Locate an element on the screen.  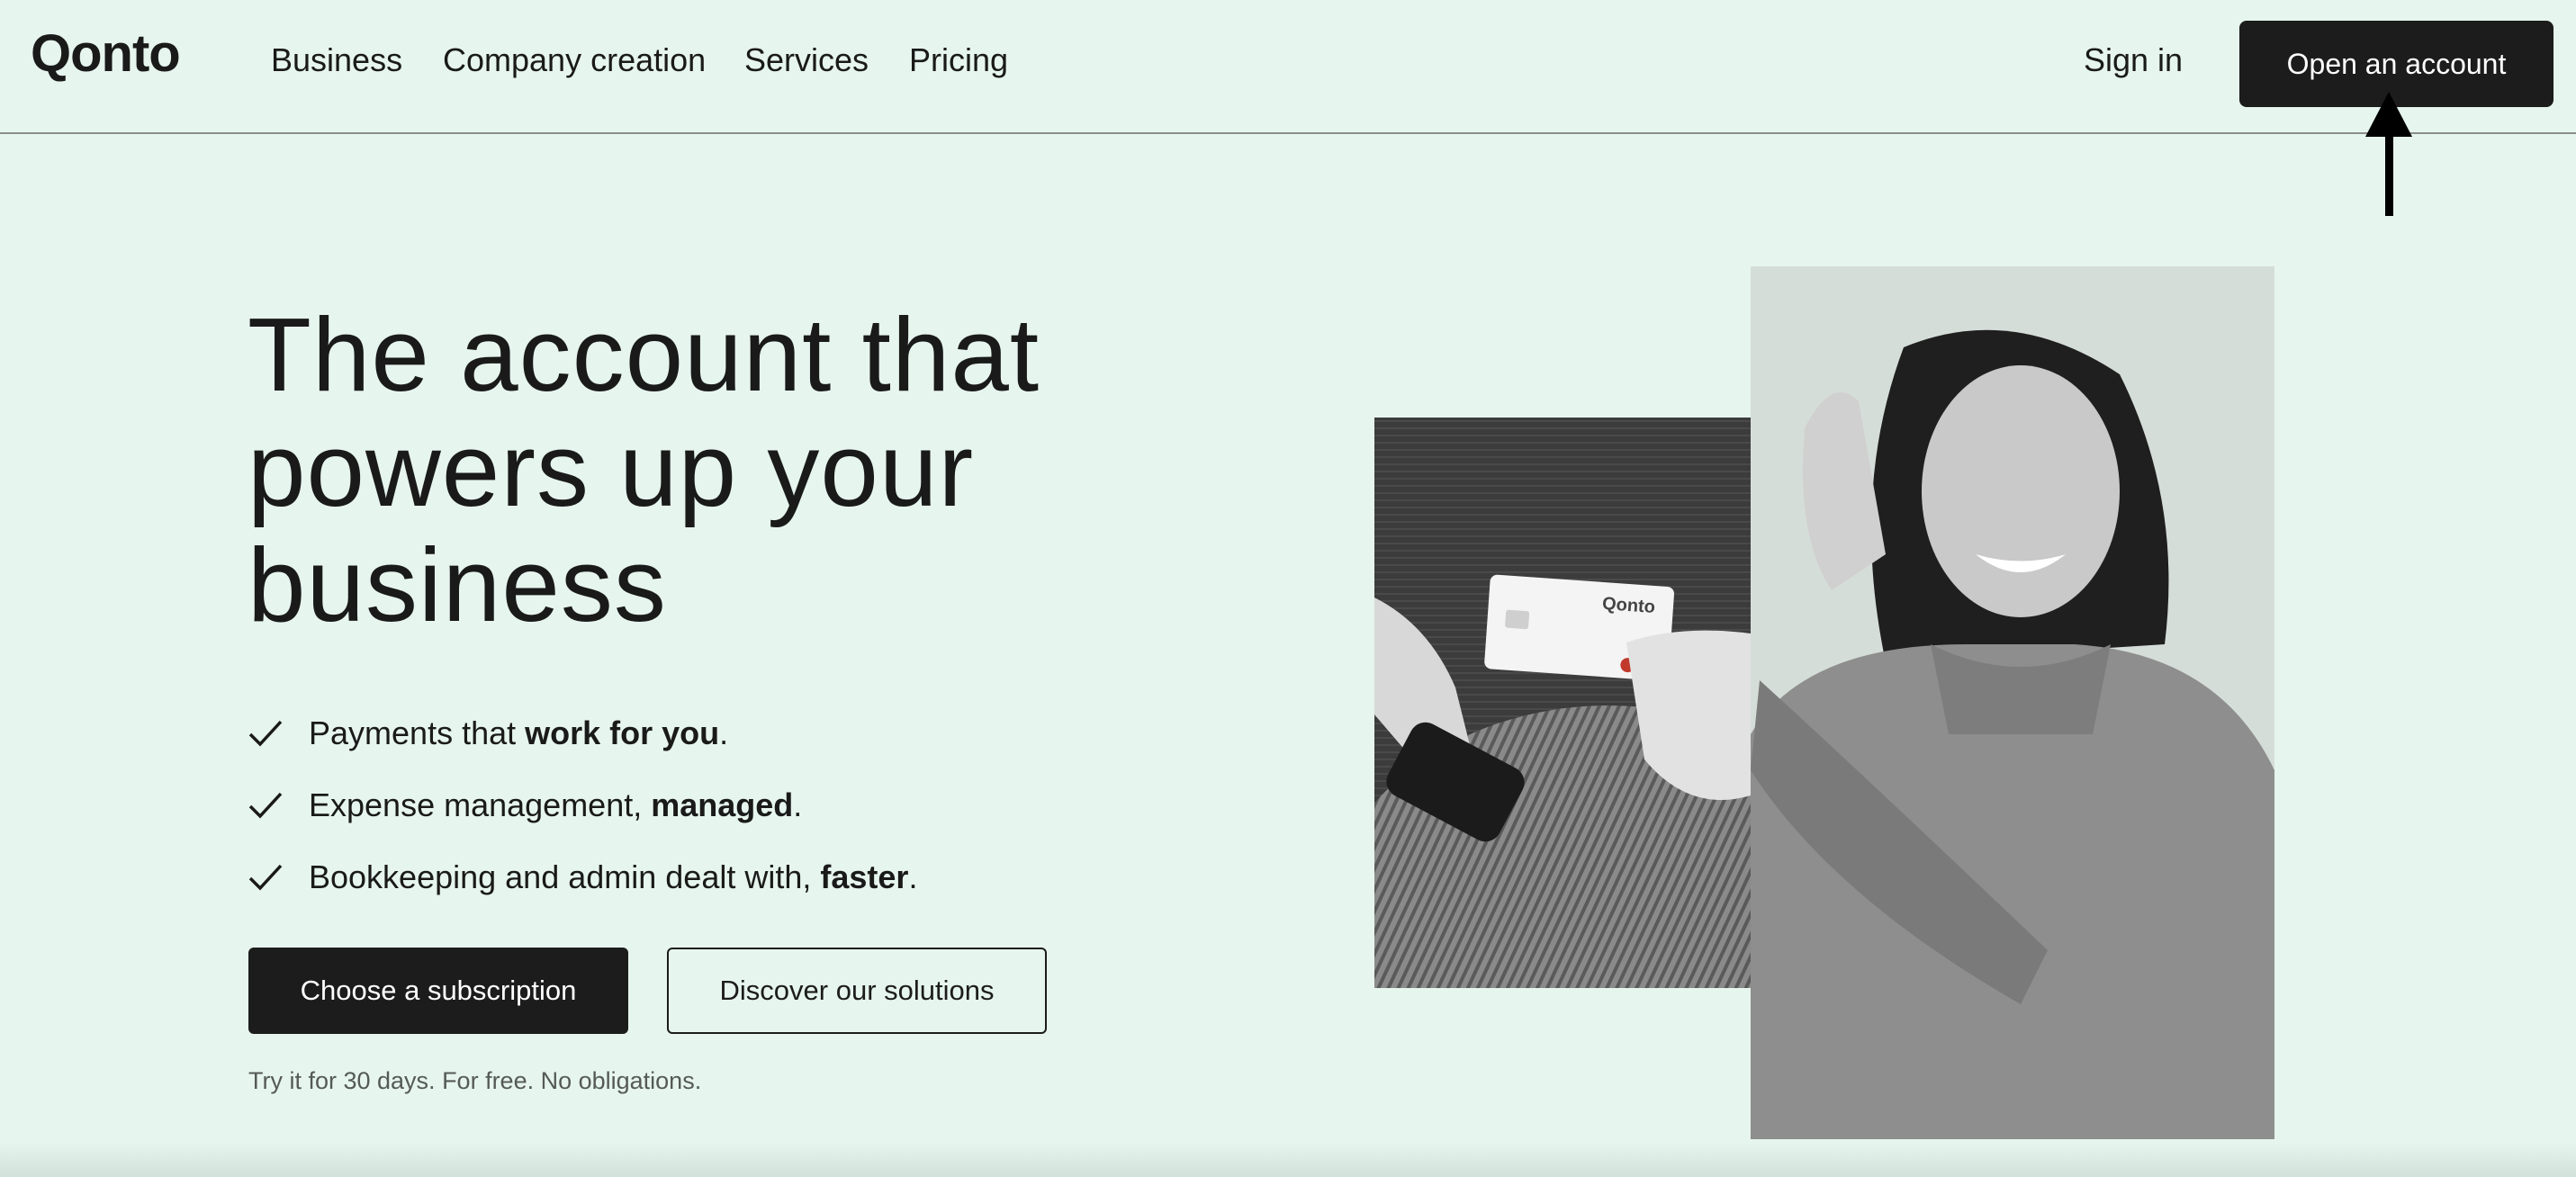
feature-text: Expense management, managed. is located at coordinates (556, 804).